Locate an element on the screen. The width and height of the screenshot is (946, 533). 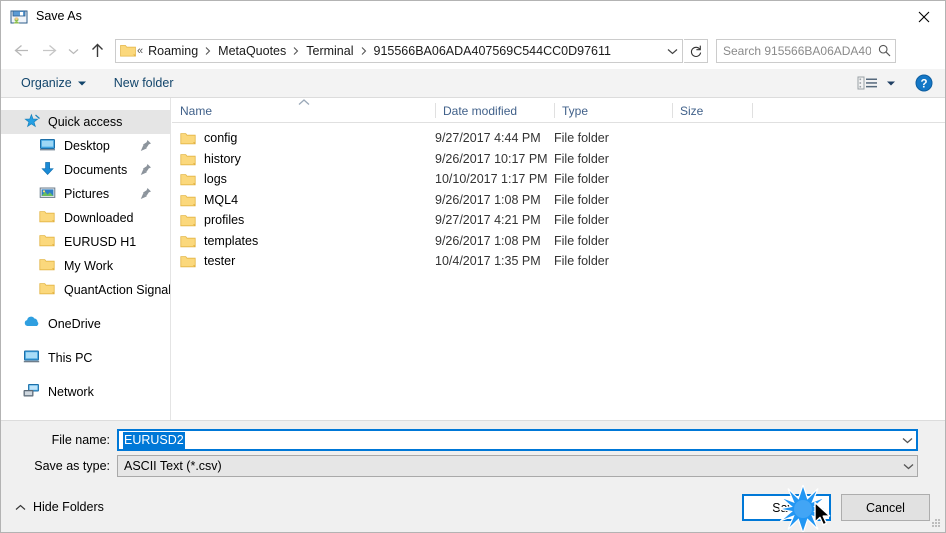
sidebar-item-quick-access: Quick access is located at coordinates (85, 122).